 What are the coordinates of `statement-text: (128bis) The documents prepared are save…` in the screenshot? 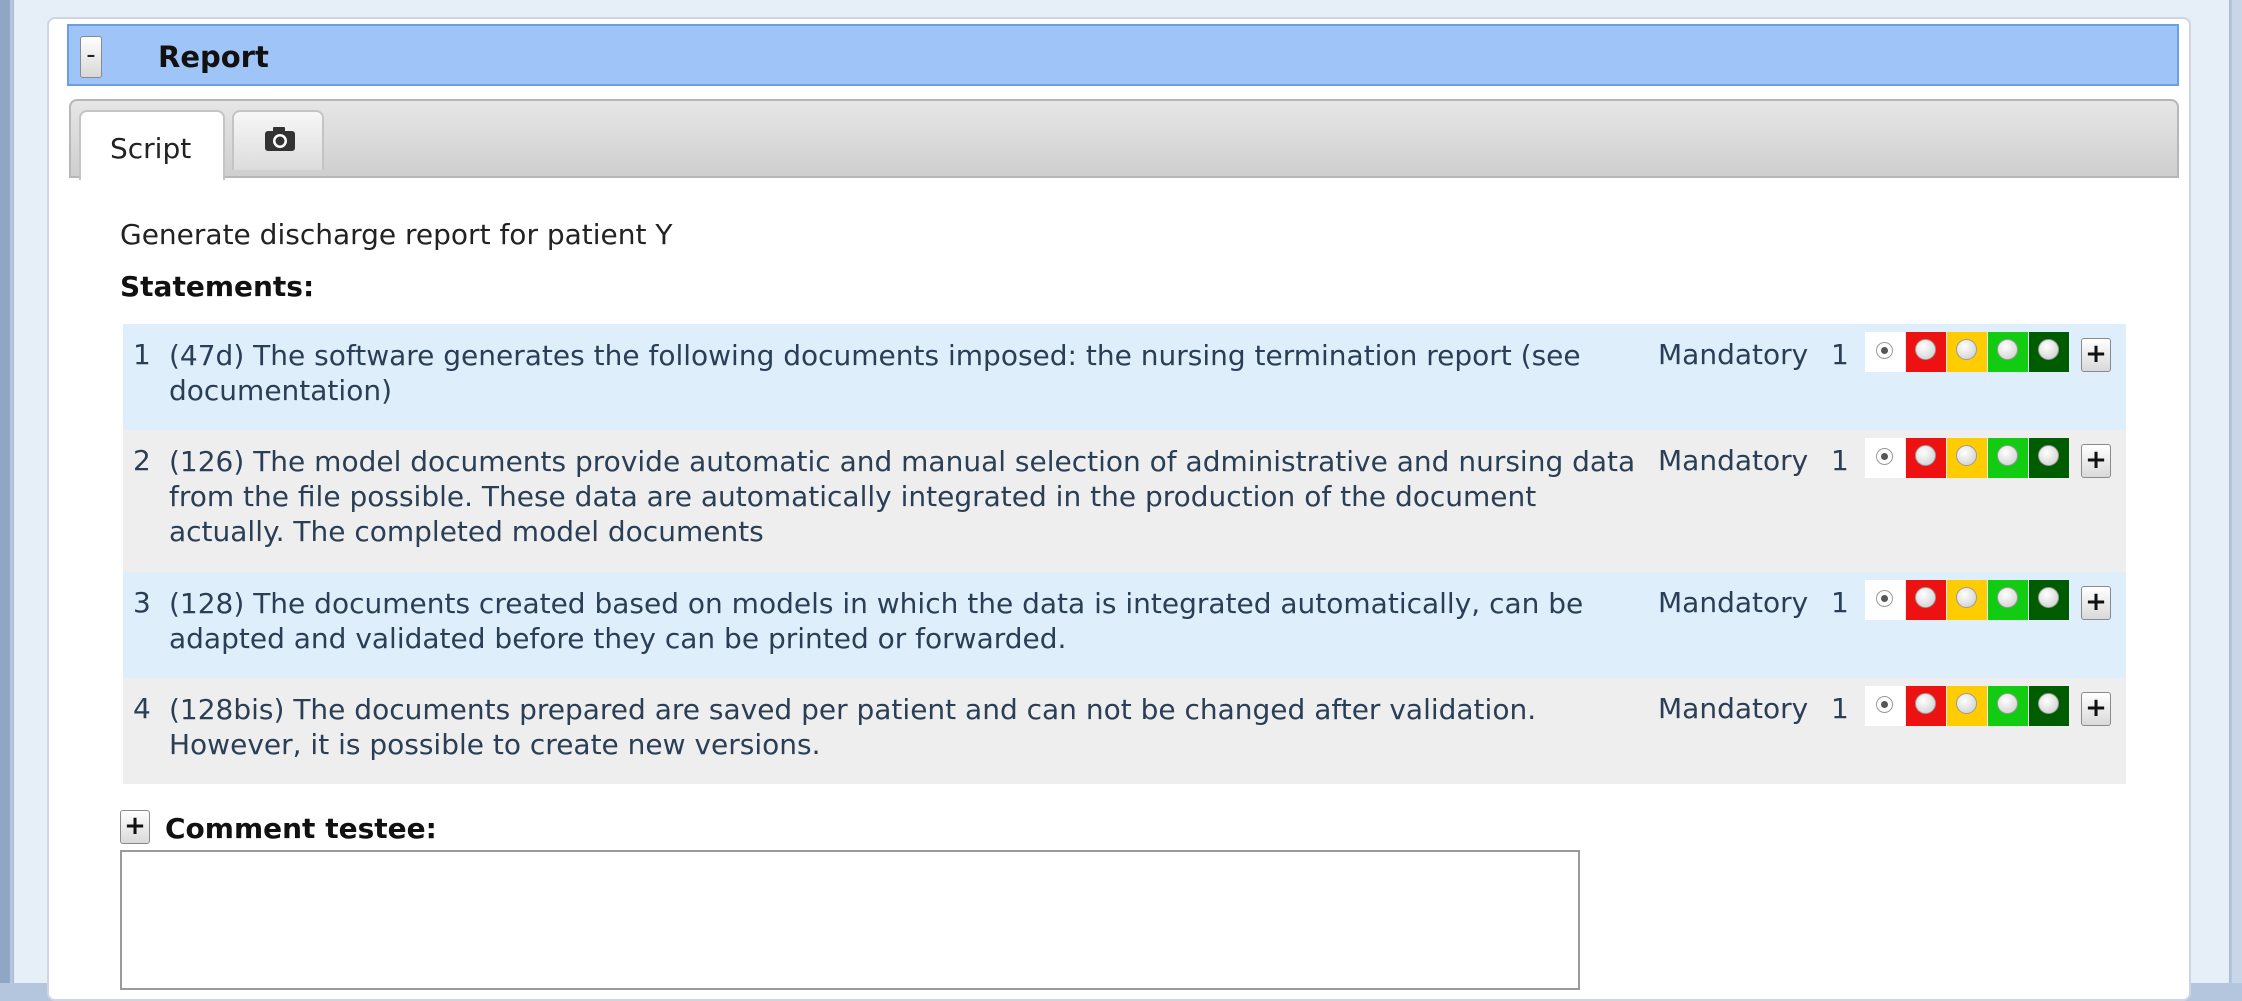 It's located at (853, 727).